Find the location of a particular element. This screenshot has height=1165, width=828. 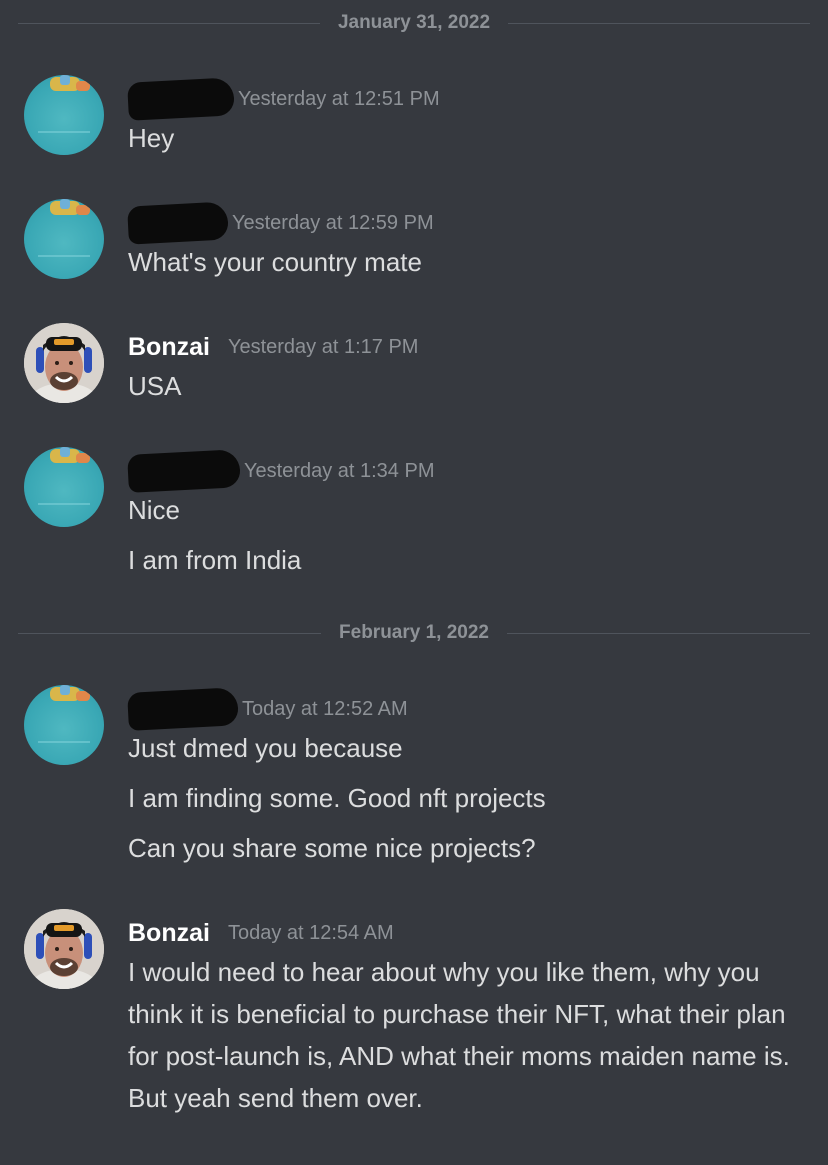

message-text: Hey is located at coordinates (151, 138).